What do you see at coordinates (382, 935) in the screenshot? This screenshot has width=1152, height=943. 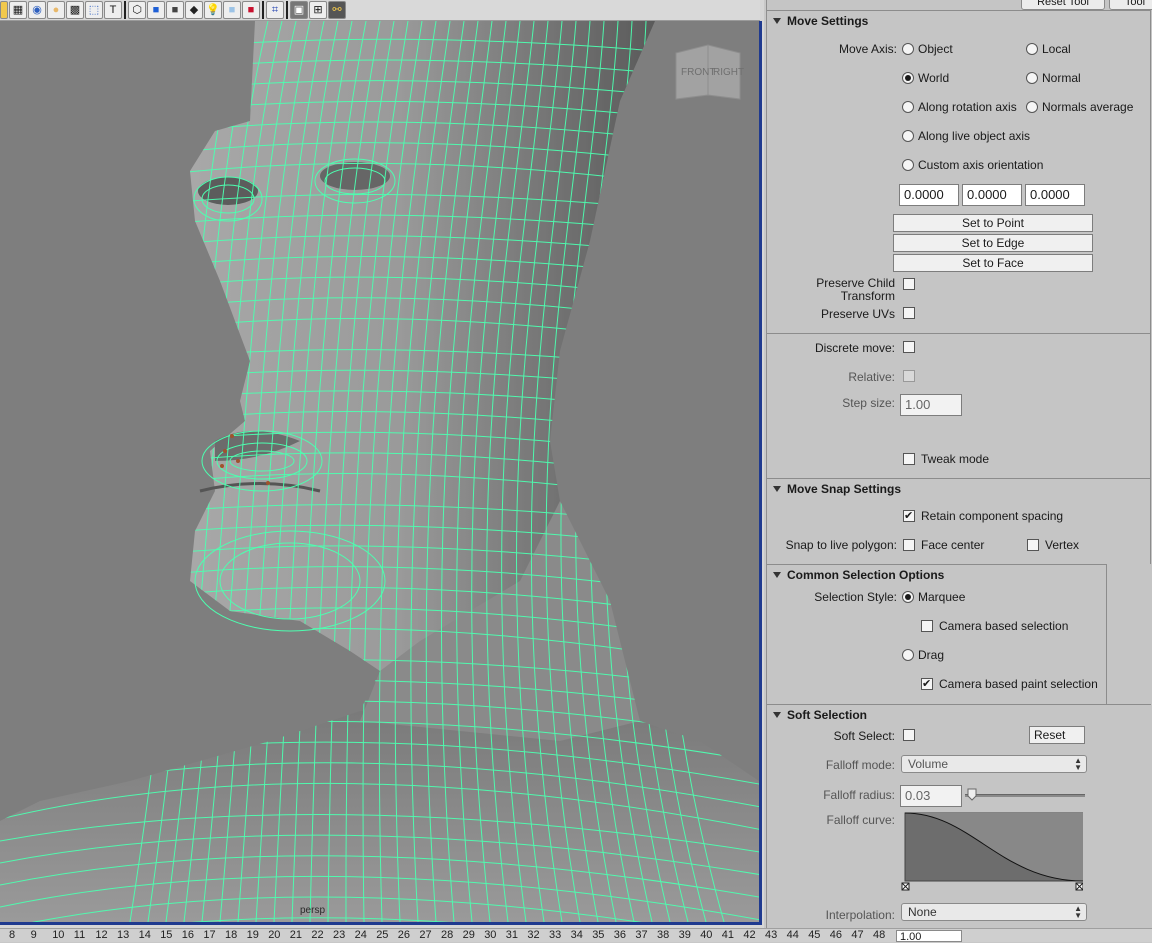 I see `timeline-tick: 25` at bounding box center [382, 935].